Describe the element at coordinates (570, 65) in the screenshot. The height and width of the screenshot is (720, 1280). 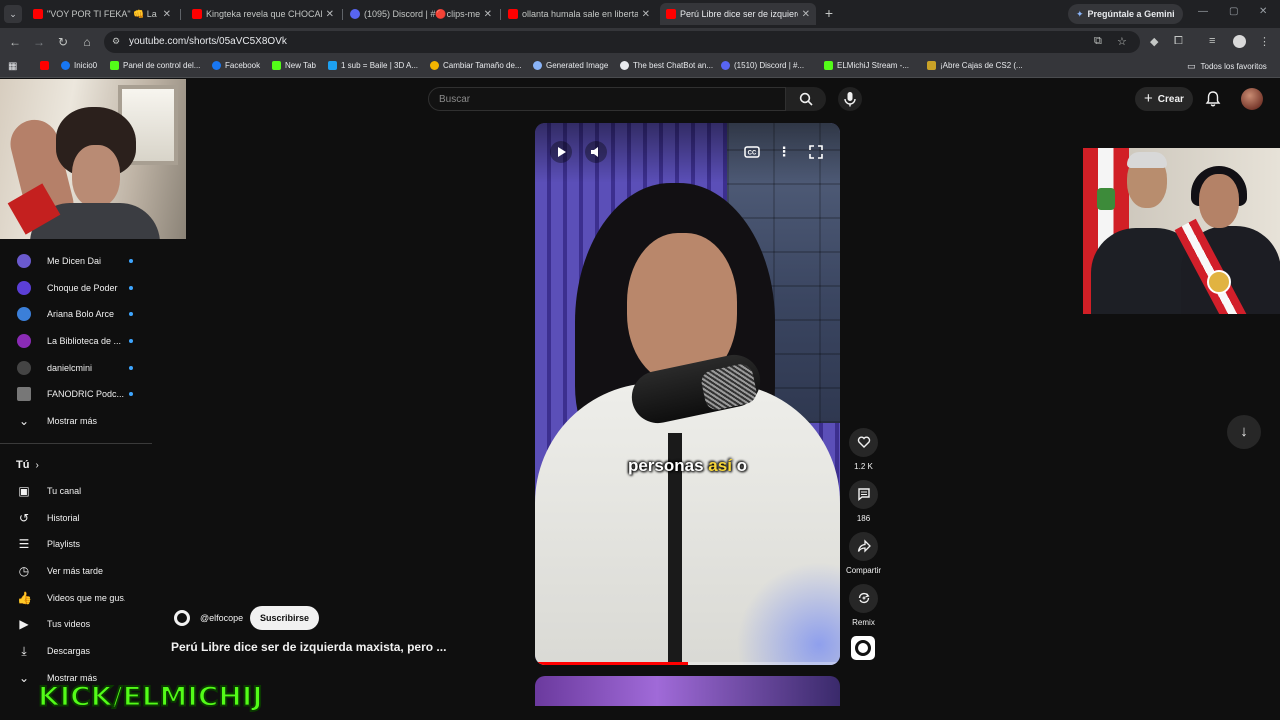
I see `bookmark-item: Generated Image` at that location.